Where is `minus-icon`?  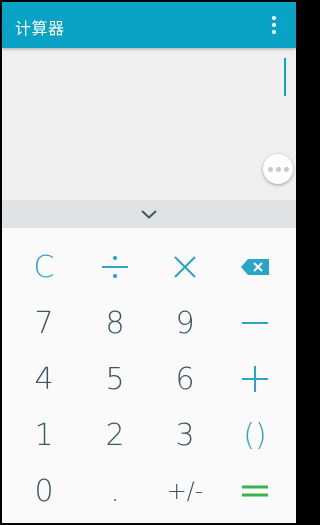
minus-icon is located at coordinates (255, 323).